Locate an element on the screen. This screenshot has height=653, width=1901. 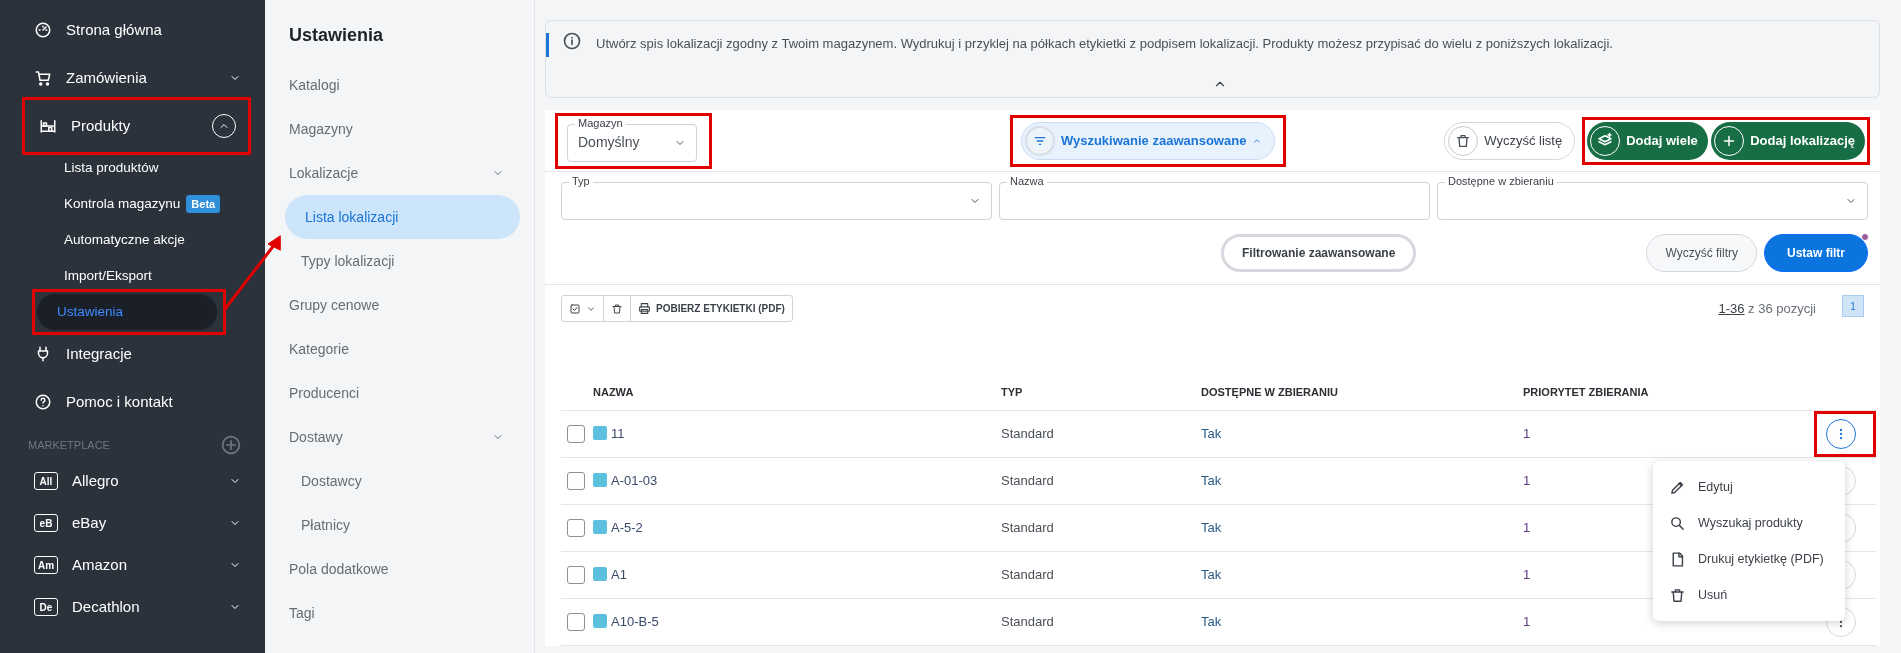
settings-item: Kategorie is located at coordinates (404, 349).